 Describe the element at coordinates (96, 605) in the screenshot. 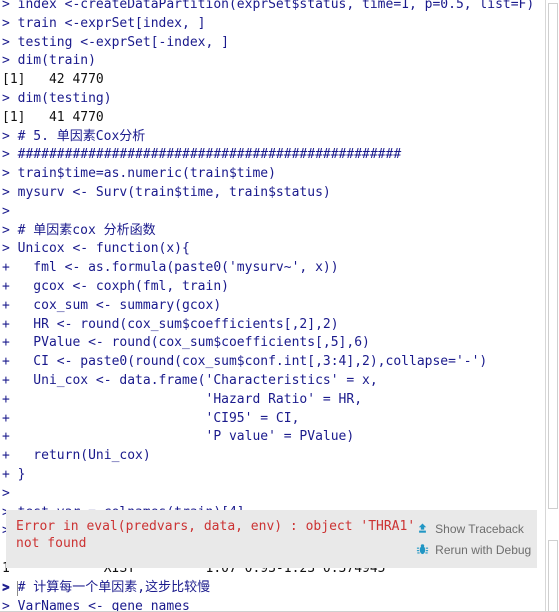

I see `console-line: > VarNames <- gene_names` at that location.